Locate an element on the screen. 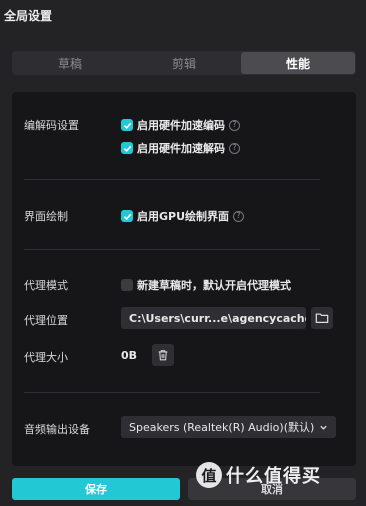  hw-encode-option: 启用硬件加速编码 ? is located at coordinates (180, 125).